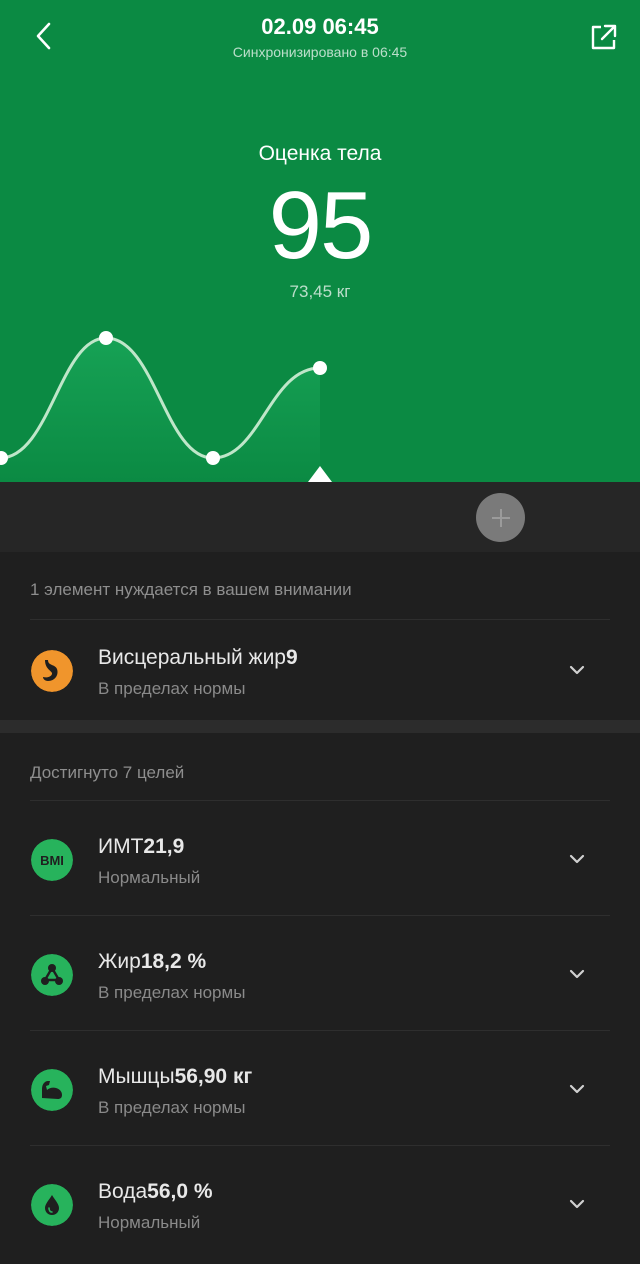  Describe the element at coordinates (320, 52) in the screenshot. I see `sync-status: Синхронизировано в 06:45` at that location.